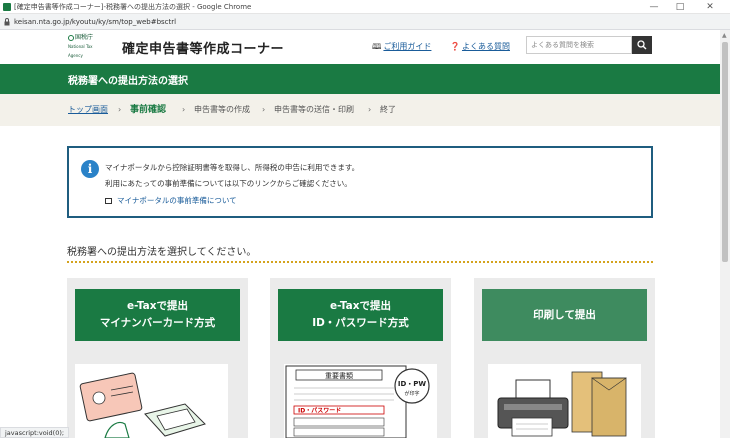 The width and height of the screenshot is (730, 438). Describe the element at coordinates (724, 35) in the screenshot. I see `scroll-up-icon: ▲` at that location.